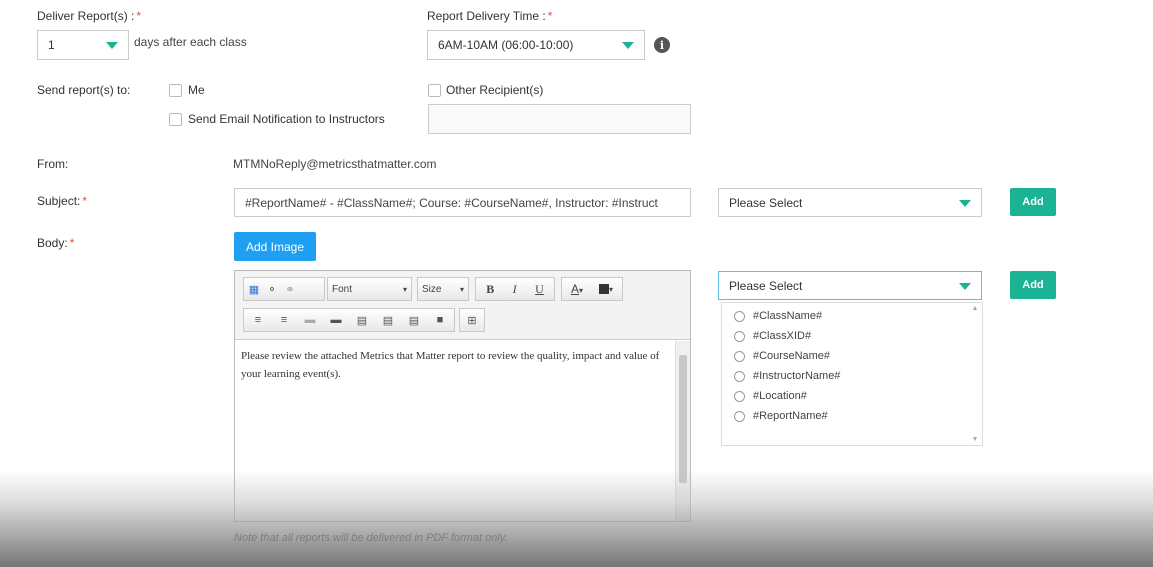  I want to click on scroll-up-icon: ▲, so click(975, 308).